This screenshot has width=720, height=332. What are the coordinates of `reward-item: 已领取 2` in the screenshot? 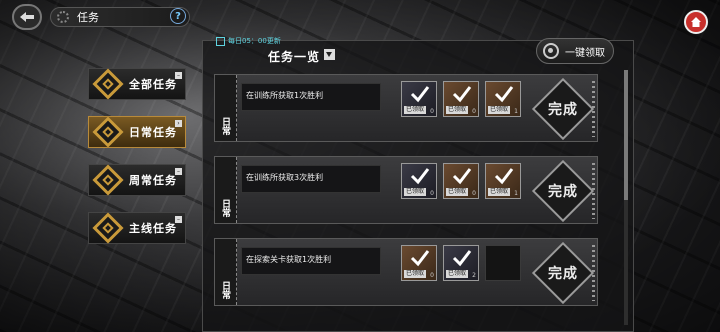 It's located at (461, 263).